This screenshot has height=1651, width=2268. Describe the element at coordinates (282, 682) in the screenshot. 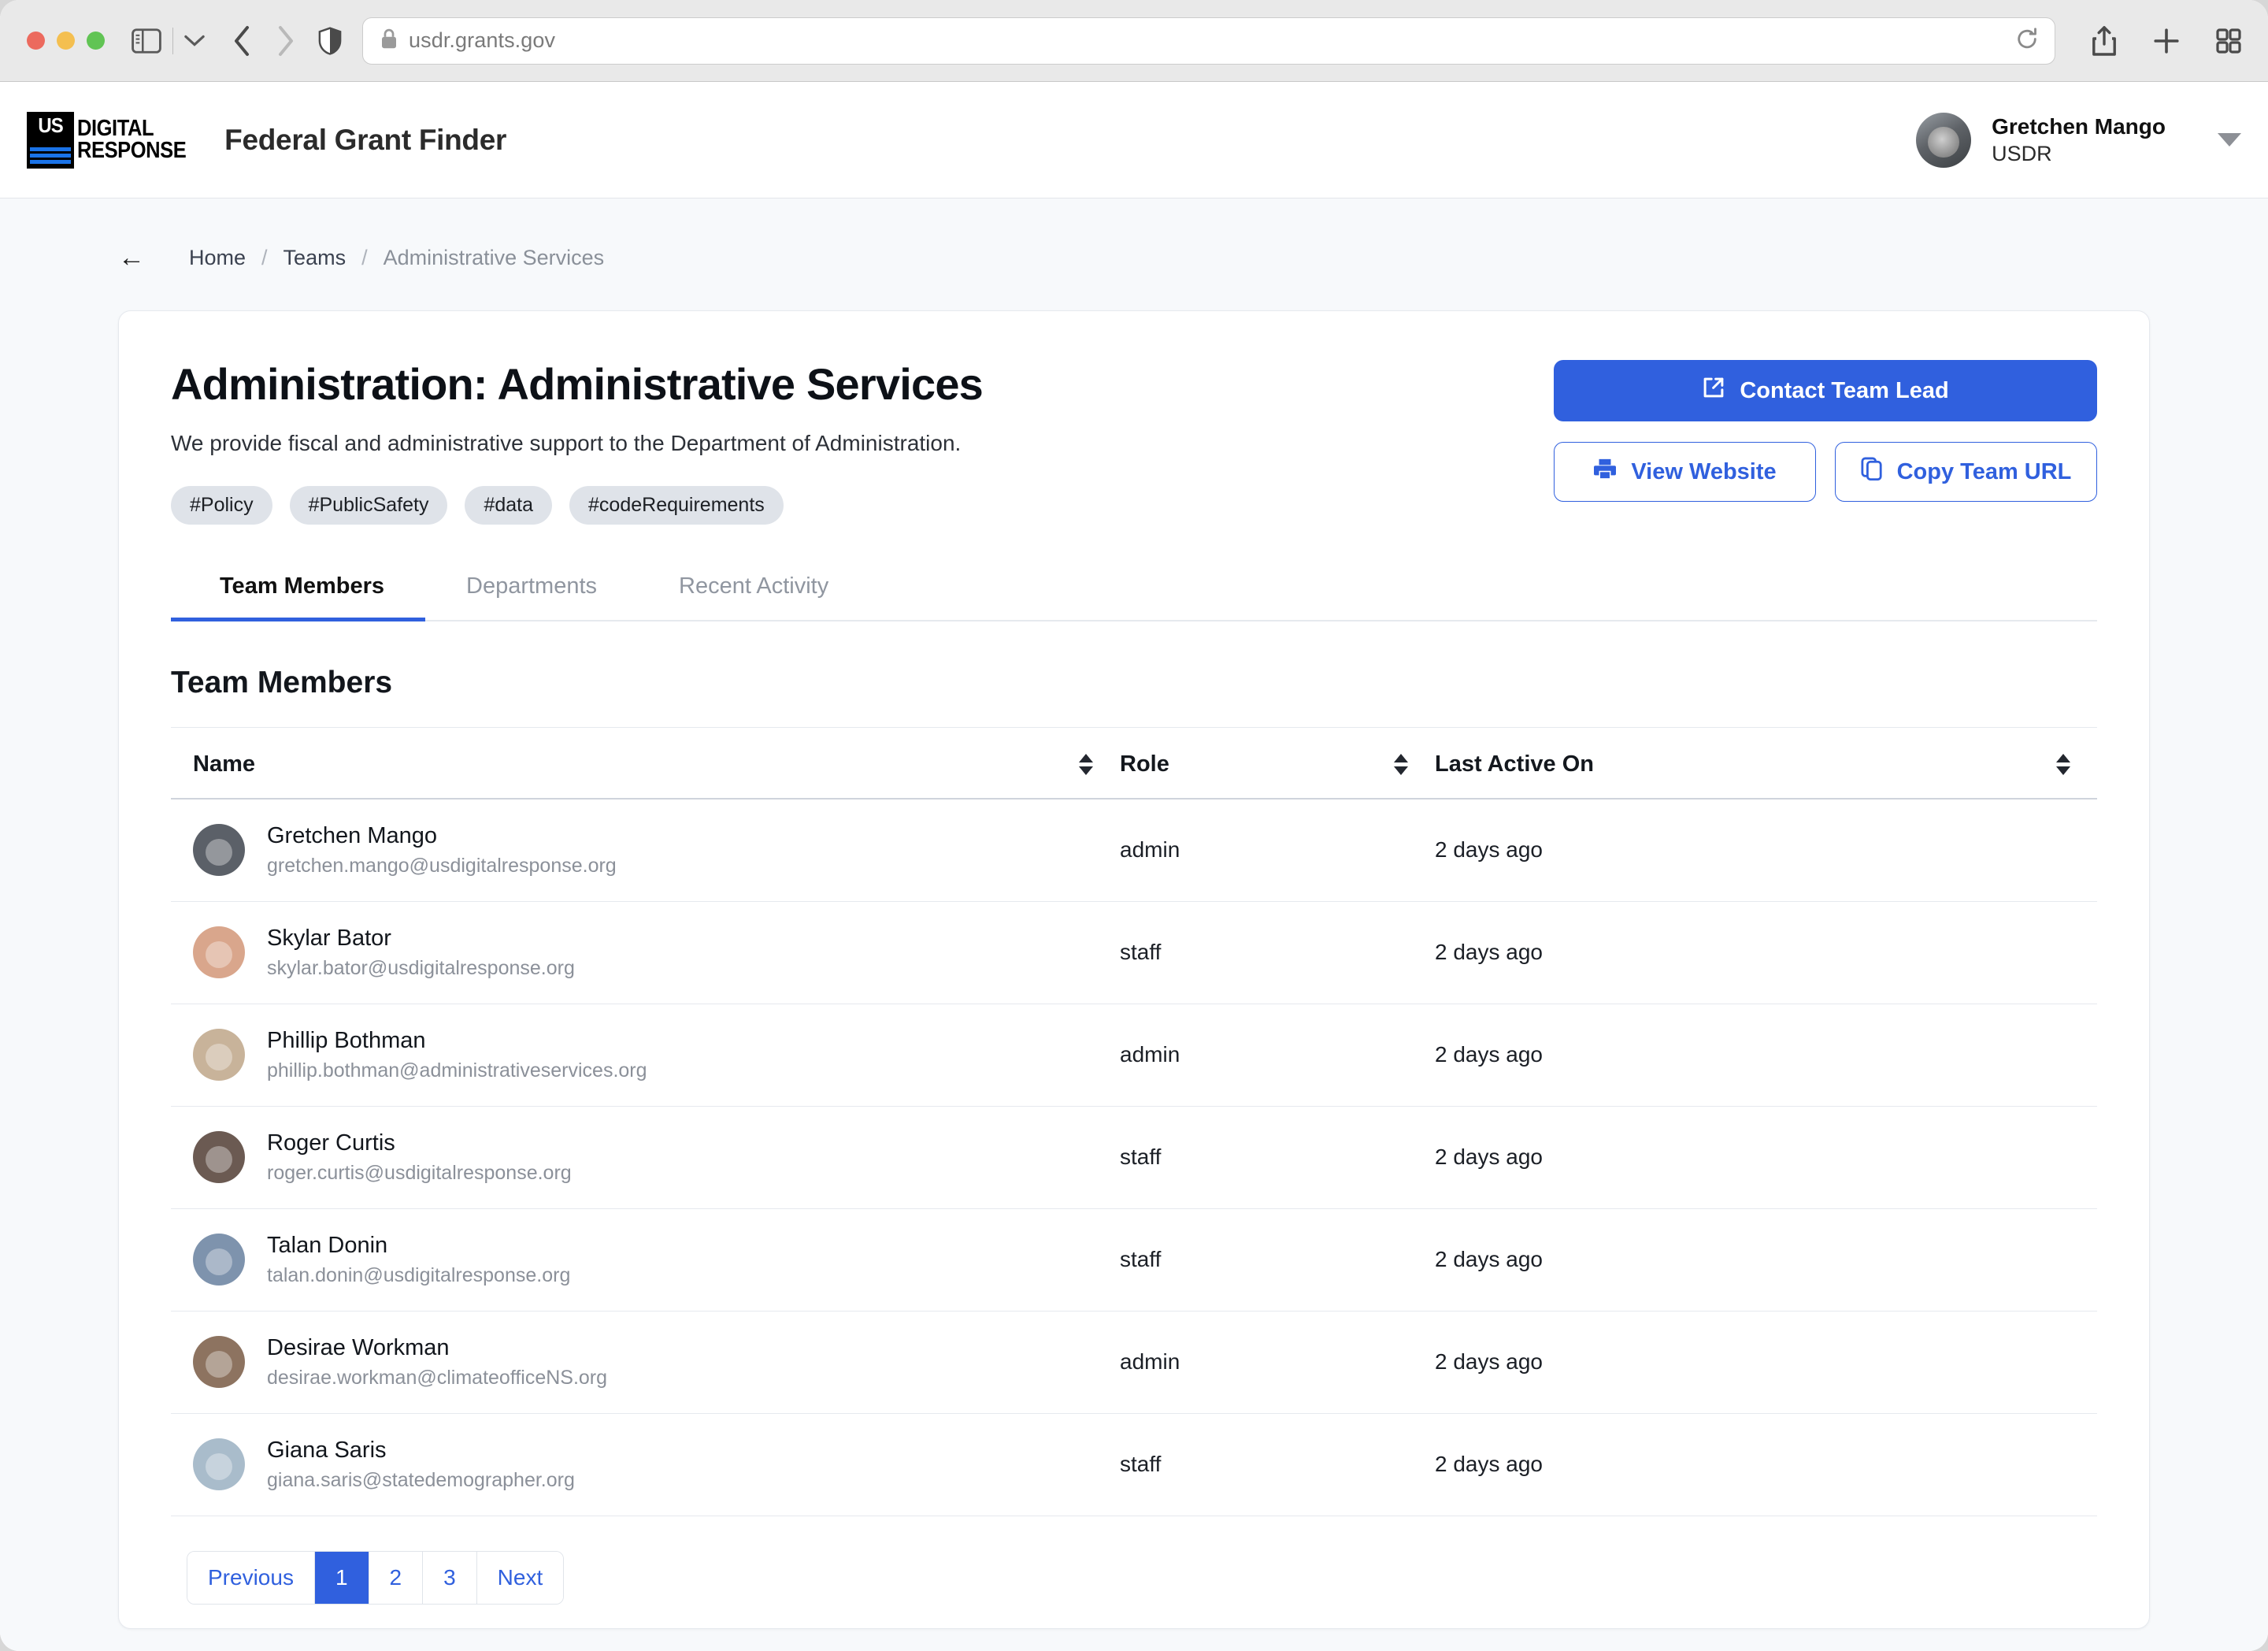

I see `section-title: Team Members` at that location.